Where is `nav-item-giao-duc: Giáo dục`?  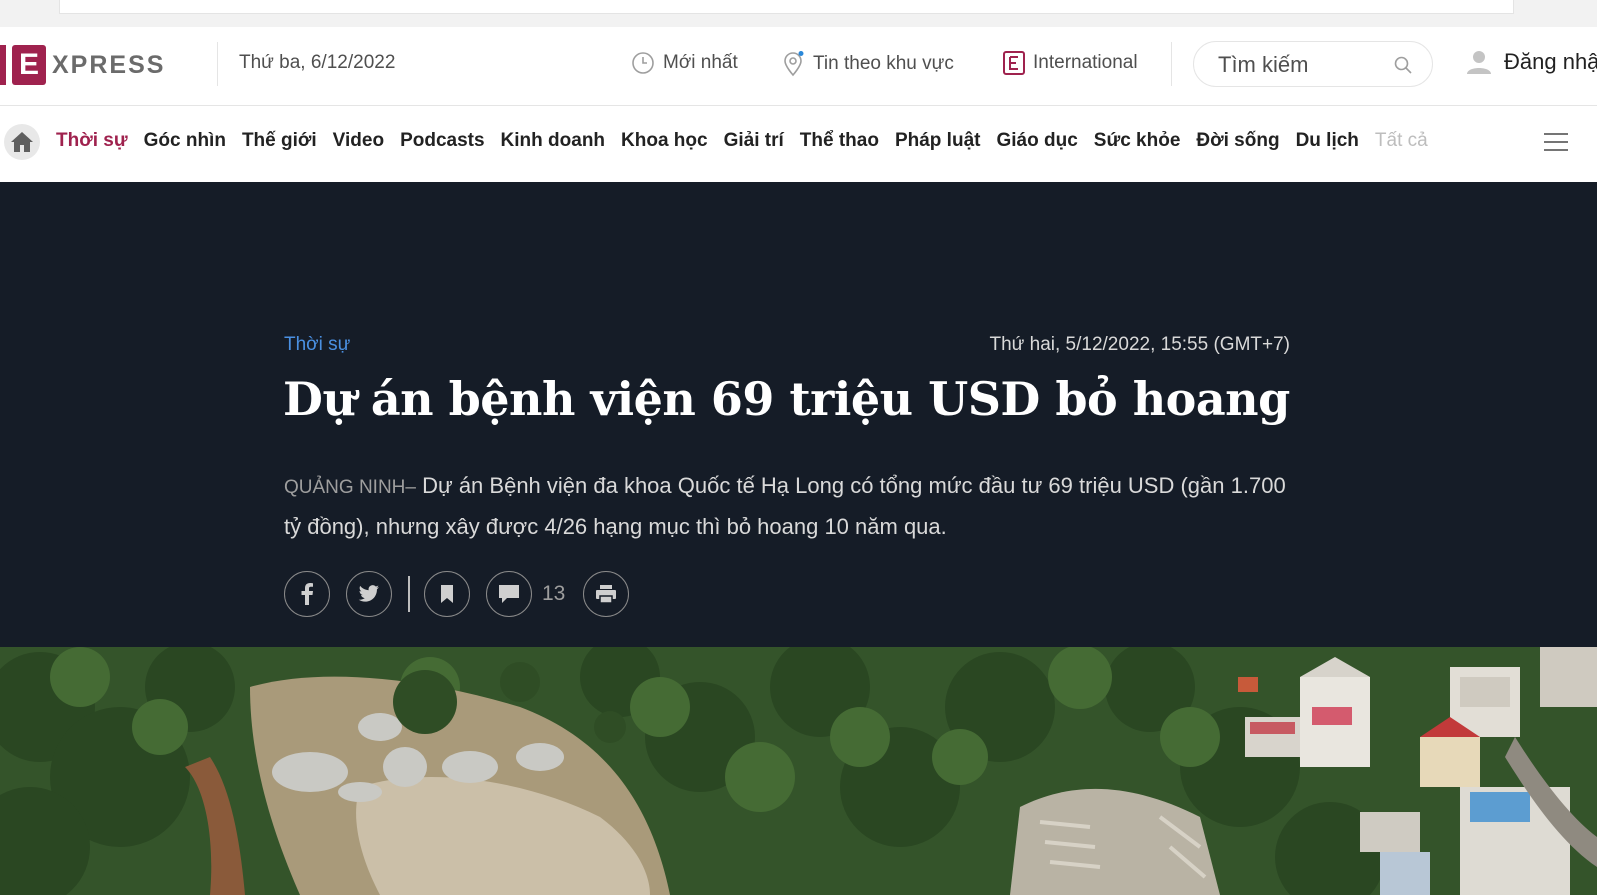 nav-item-giao-duc: Giáo dục is located at coordinates (1036, 141).